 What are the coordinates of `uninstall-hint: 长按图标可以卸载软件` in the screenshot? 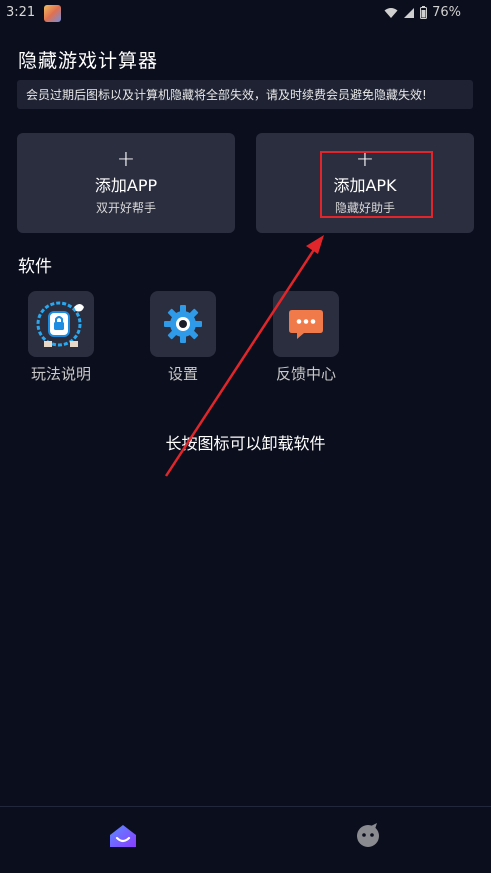 It's located at (245, 443).